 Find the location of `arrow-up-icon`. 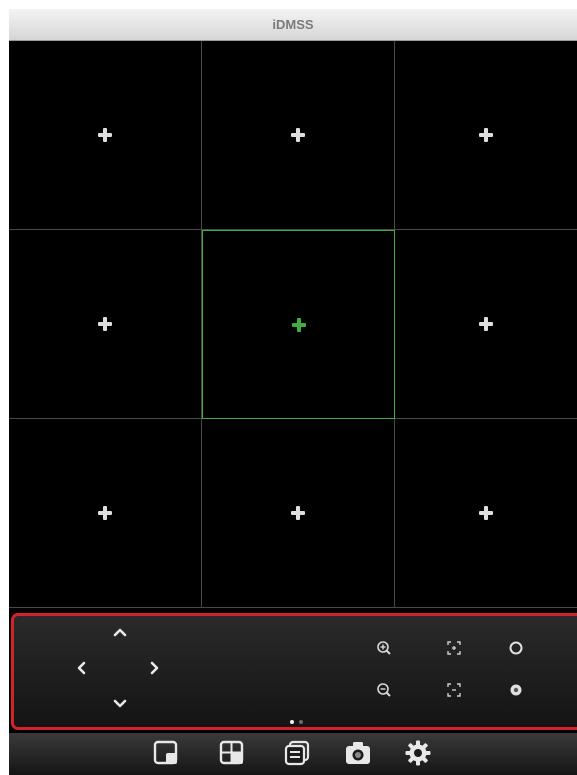

arrow-up-icon is located at coordinates (120, 632).